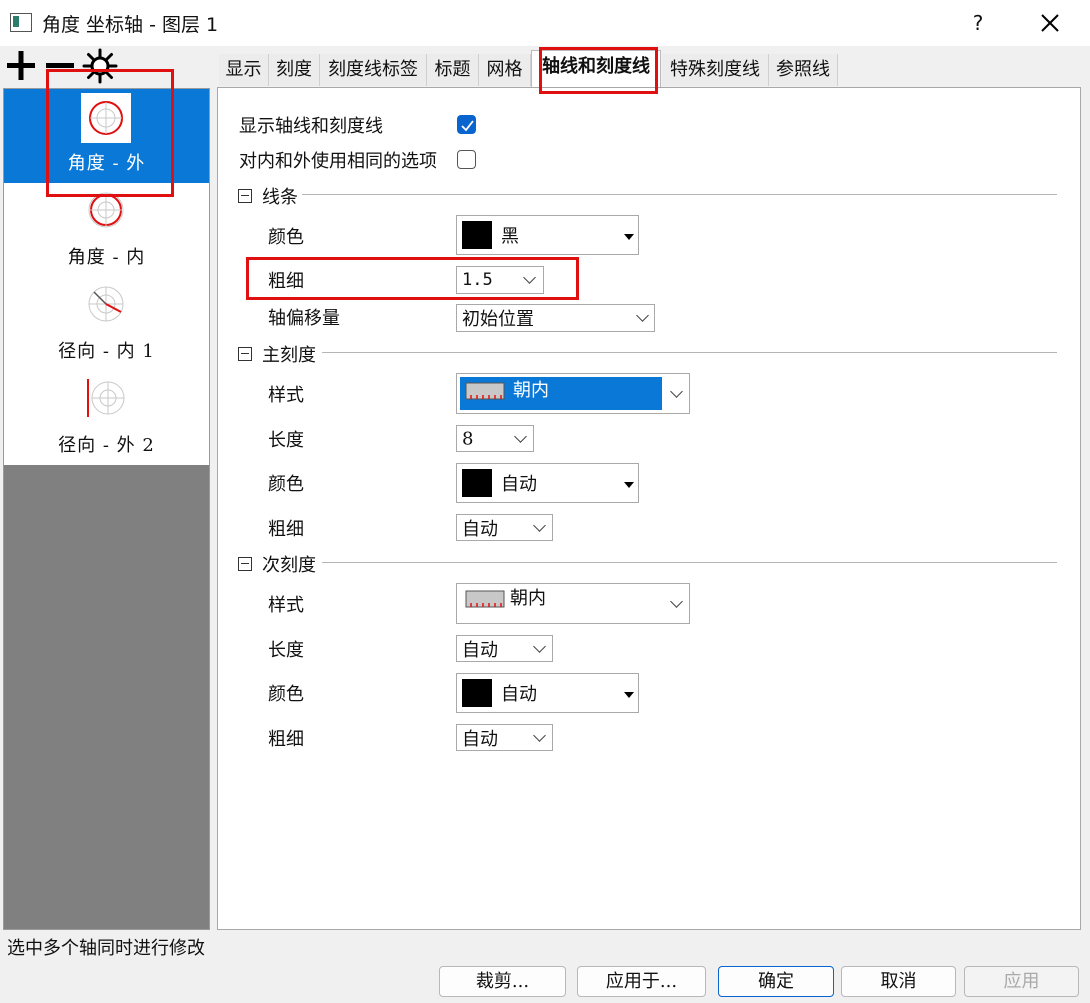  What do you see at coordinates (715, 70) in the screenshot?
I see `tab-special-ticks: 特殊刻度线` at bounding box center [715, 70].